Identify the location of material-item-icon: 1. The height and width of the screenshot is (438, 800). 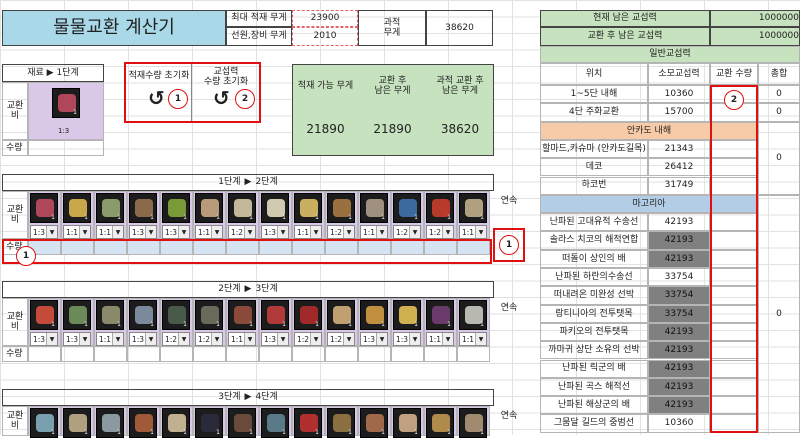
(66, 103).